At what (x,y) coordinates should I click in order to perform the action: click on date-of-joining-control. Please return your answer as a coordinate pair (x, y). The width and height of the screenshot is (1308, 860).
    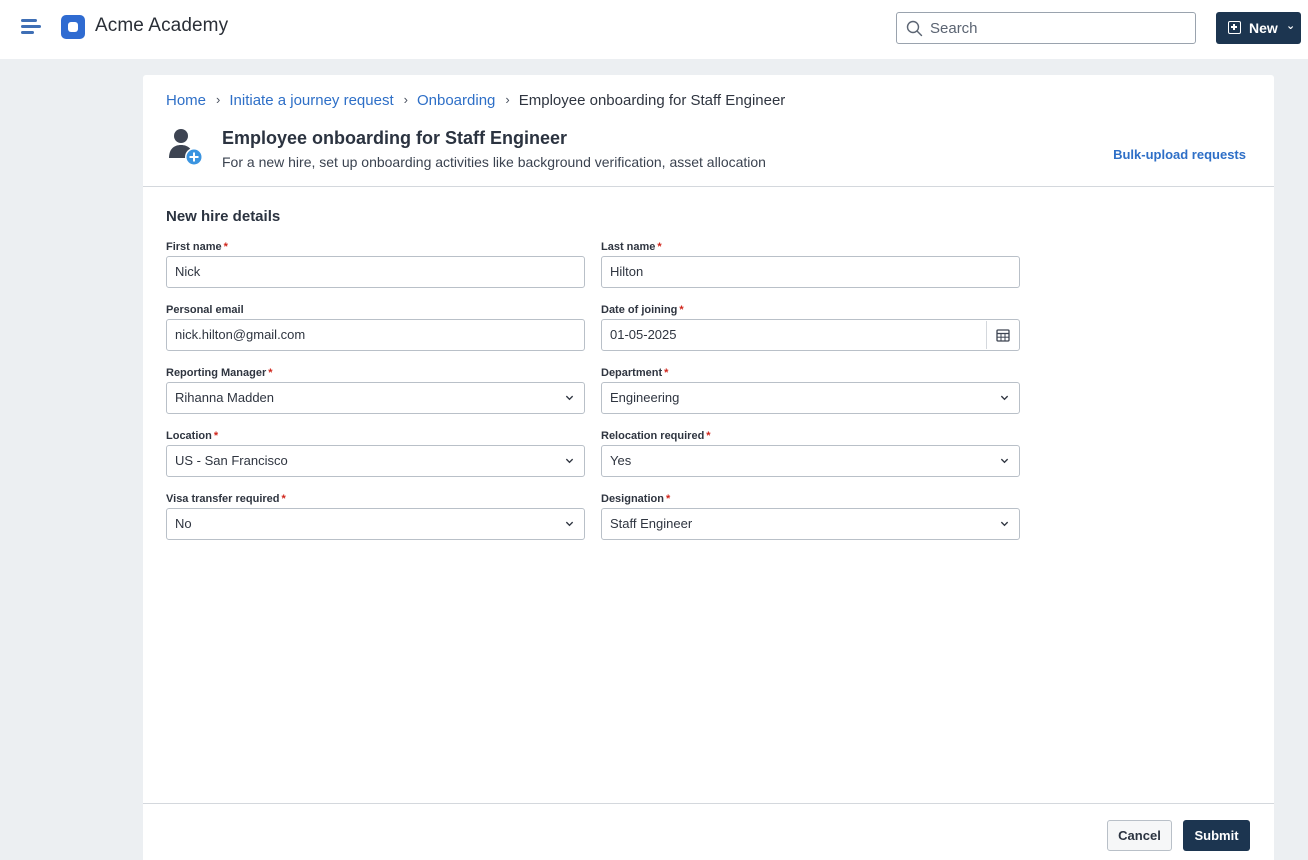
    Looking at the image, I should click on (810, 335).